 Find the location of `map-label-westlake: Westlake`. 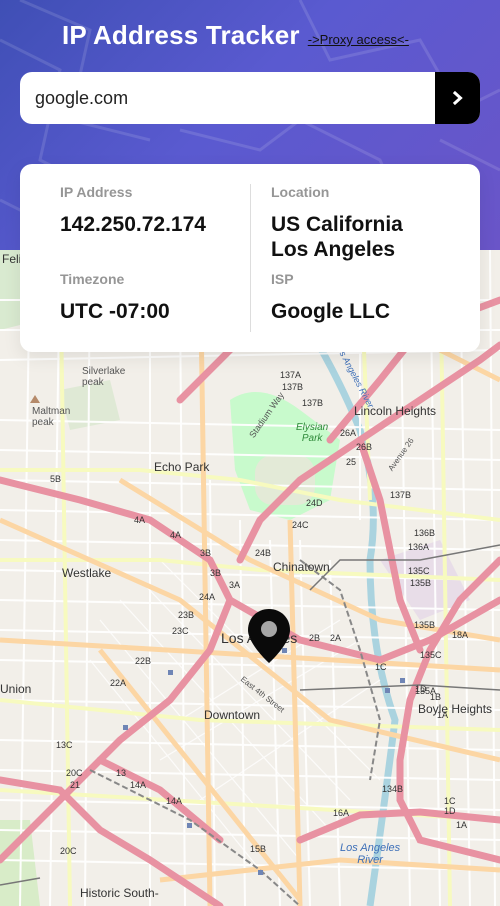

map-label-westlake: Westlake is located at coordinates (87, 573).